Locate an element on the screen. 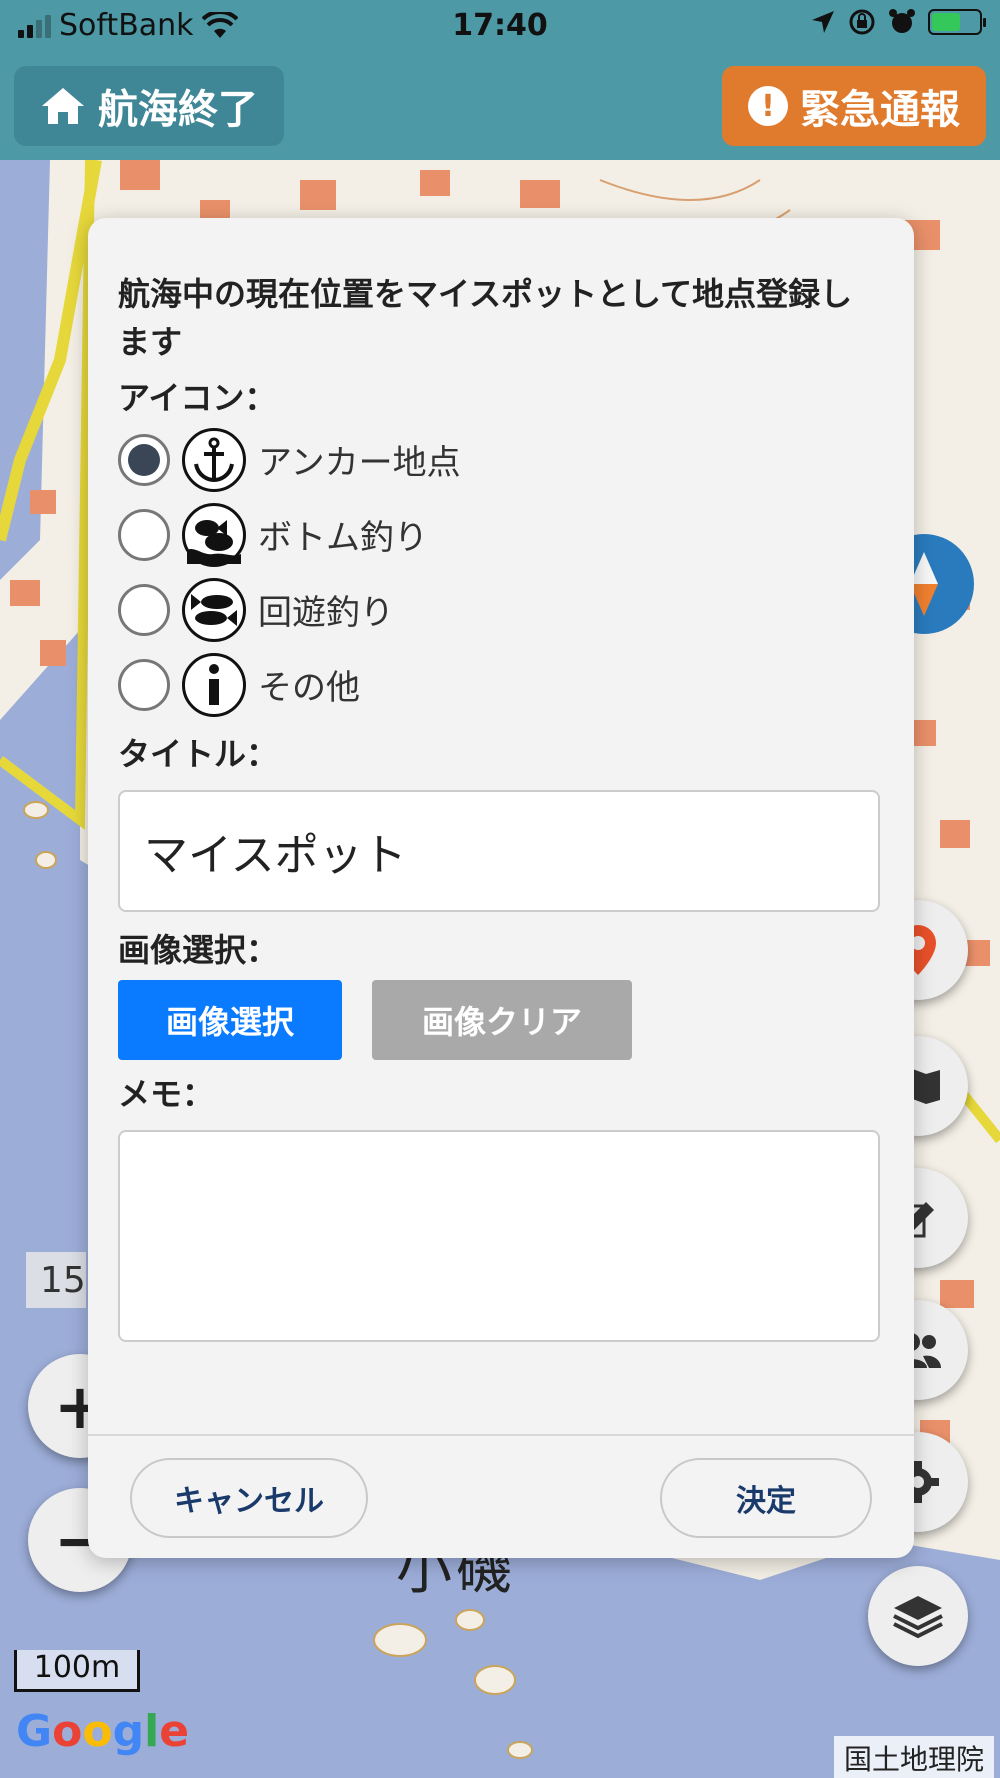  layers-button is located at coordinates (918, 1616).